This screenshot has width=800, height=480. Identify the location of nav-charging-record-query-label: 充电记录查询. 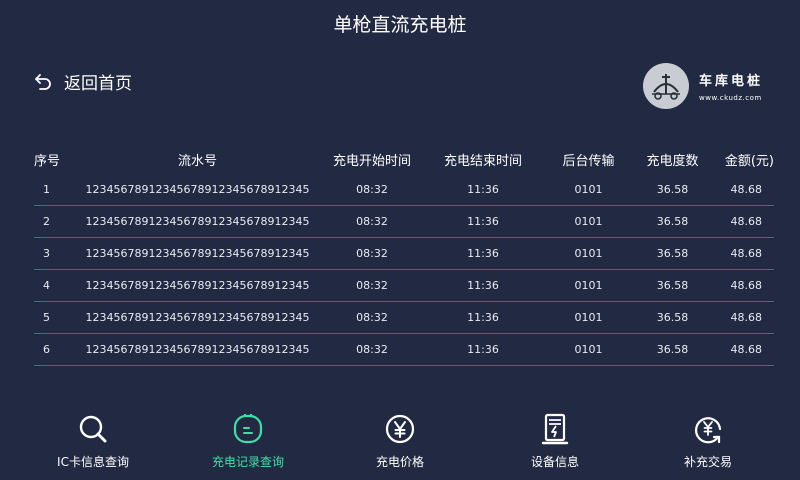
(247, 462).